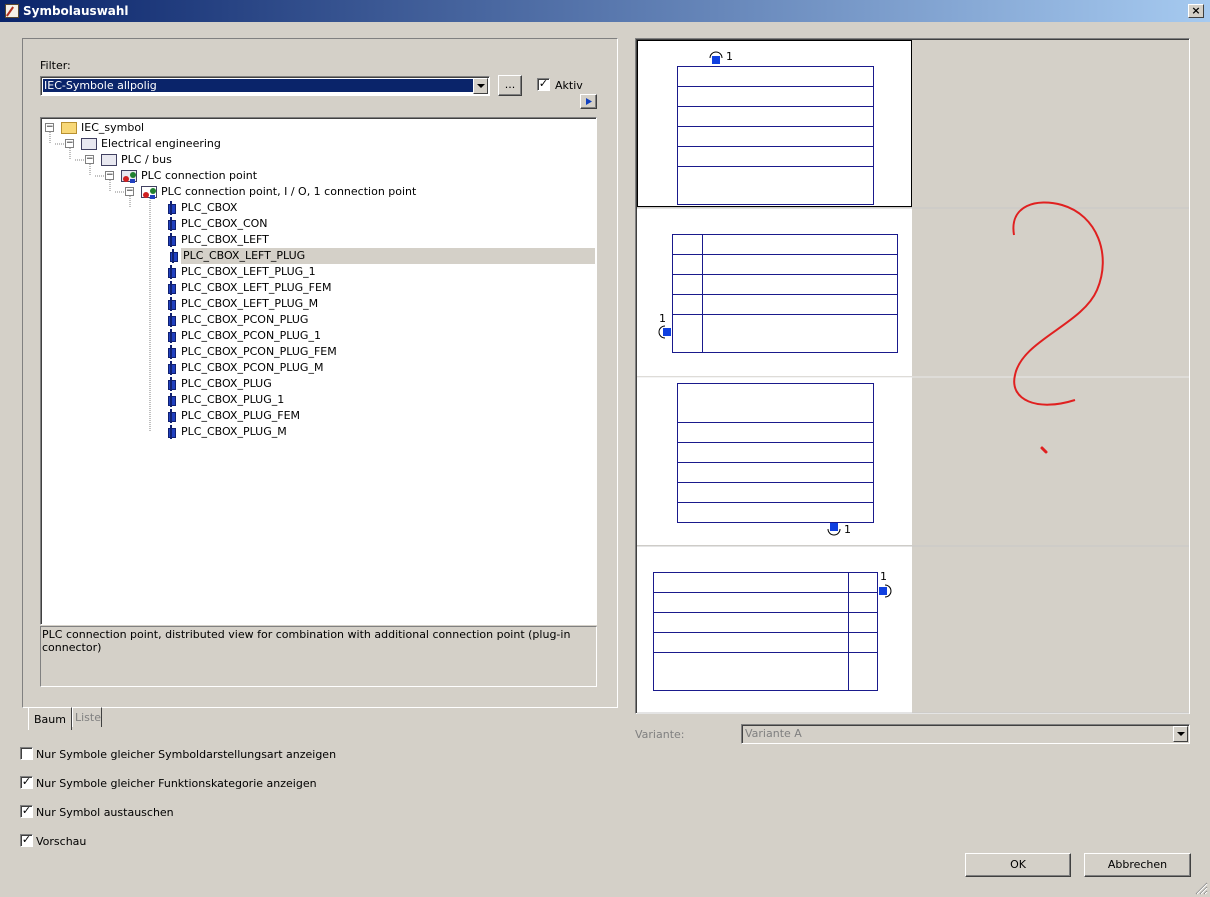  I want to click on tree-leaf: PLC_CBOX_LEFT_PLUG_1, so click(242, 272).